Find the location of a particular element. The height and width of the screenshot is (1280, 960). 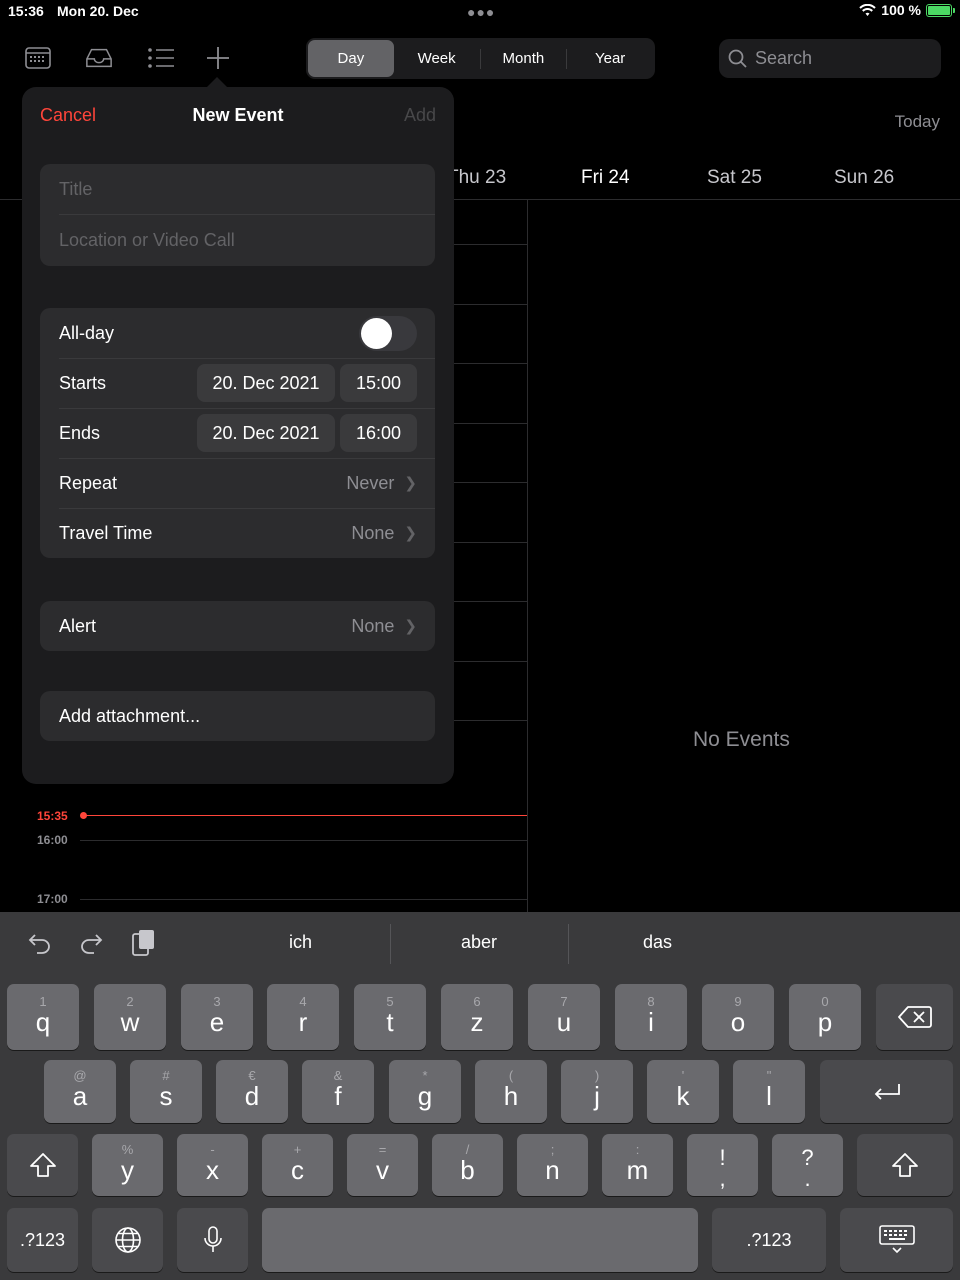

return-key is located at coordinates (886, 1091).